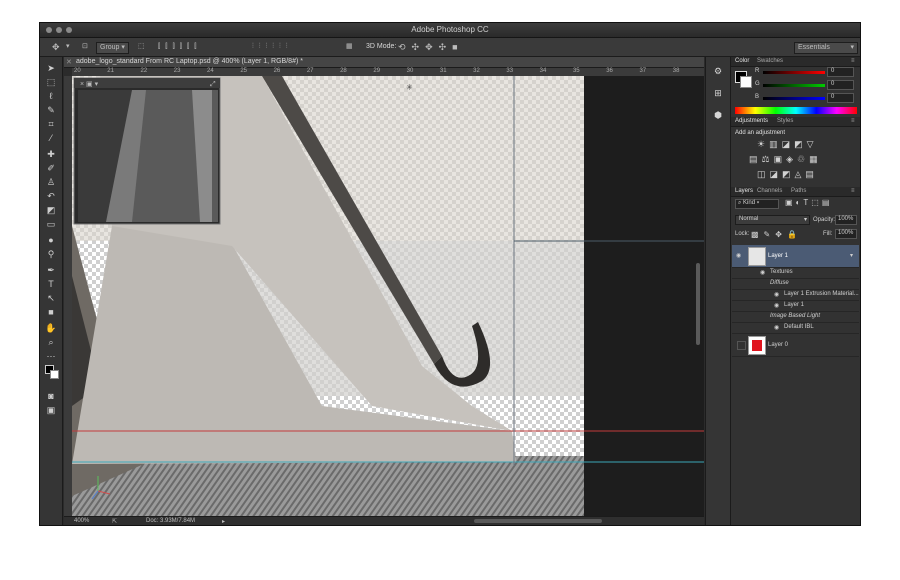 This screenshot has width=900, height=580. I want to click on brush-tool-icon: ✐, so click(51, 168).